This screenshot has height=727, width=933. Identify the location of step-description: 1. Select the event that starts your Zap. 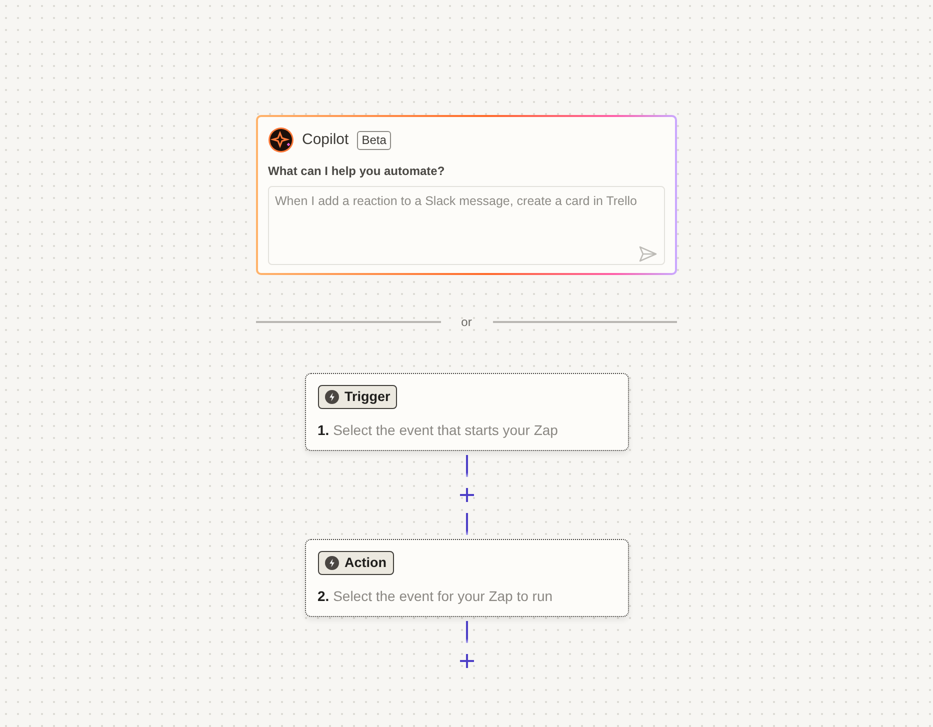
(438, 430).